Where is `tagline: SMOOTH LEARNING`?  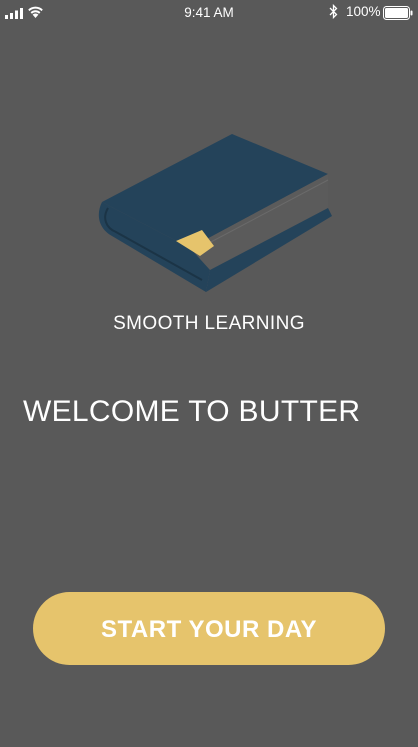
tagline: SMOOTH LEARNING is located at coordinates (209, 323).